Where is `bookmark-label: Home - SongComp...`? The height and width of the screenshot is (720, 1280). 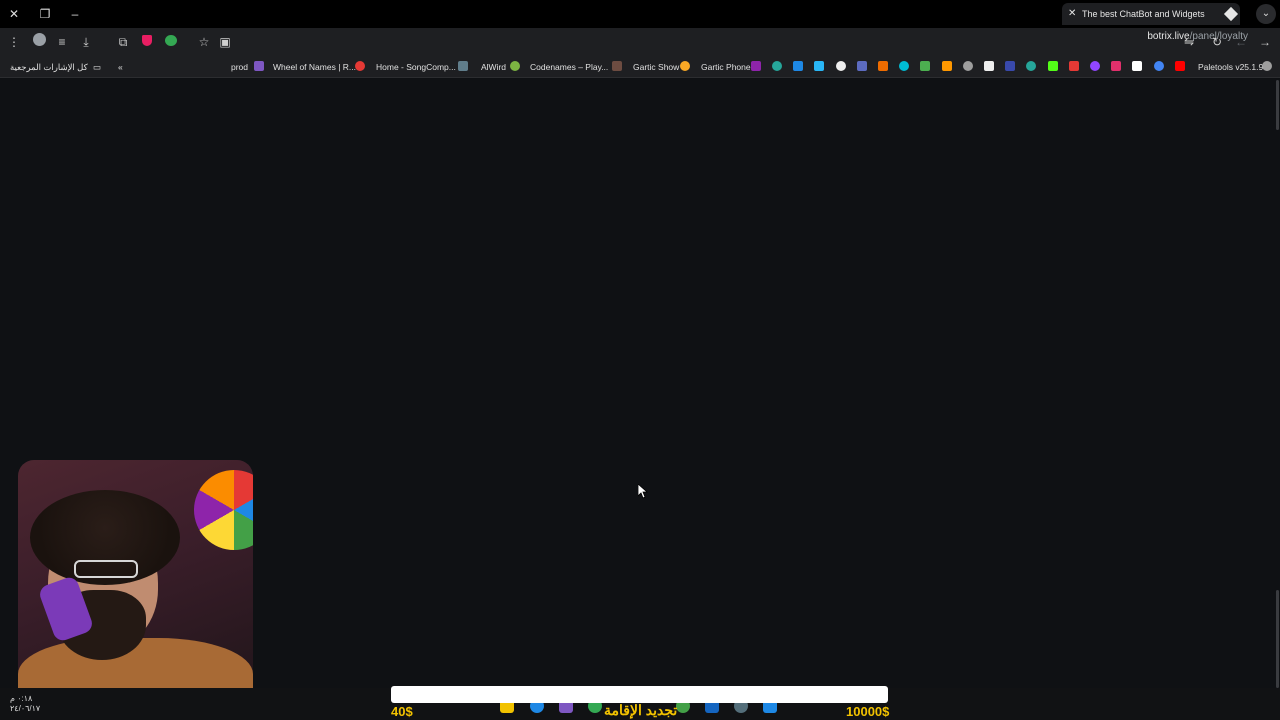
bookmark-label: Home - SongComp... is located at coordinates (416, 67).